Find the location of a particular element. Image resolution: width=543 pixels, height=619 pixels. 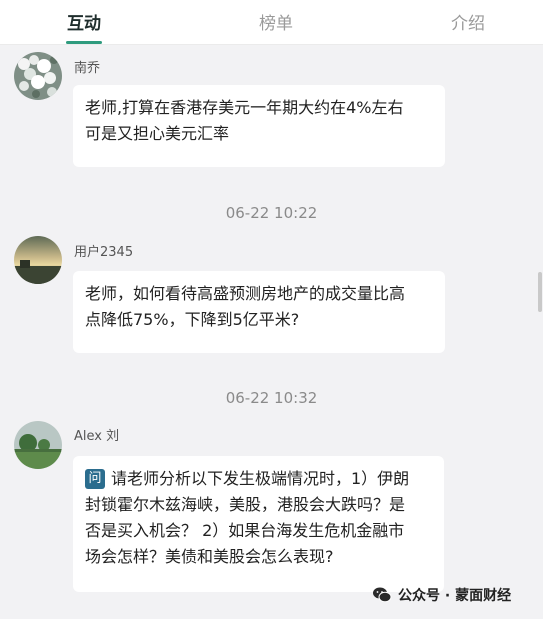

username: Alex 刘 is located at coordinates (97, 436).